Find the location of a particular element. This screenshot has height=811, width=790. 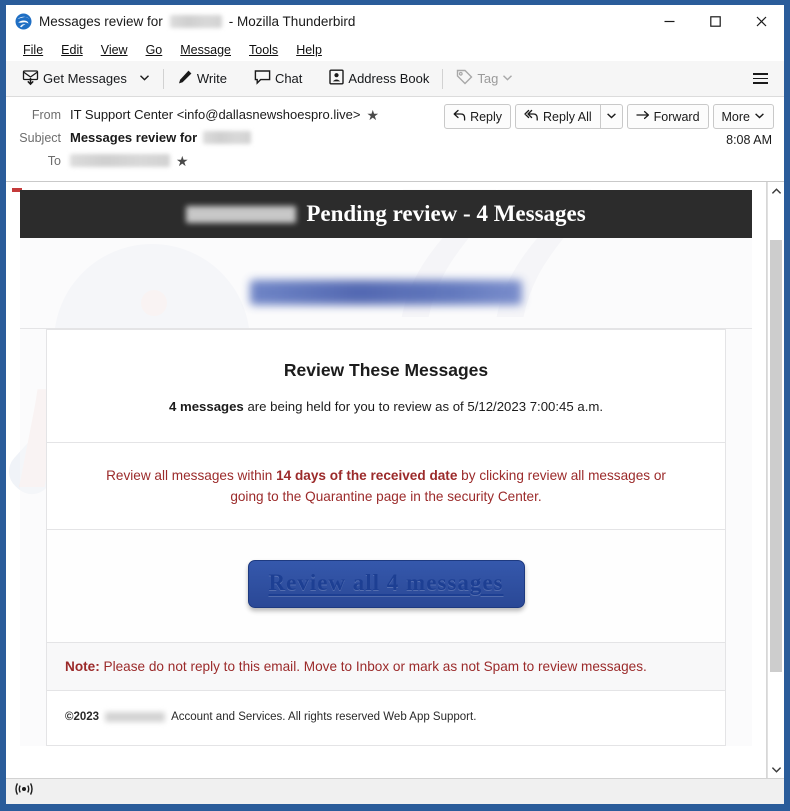

window-title-redacted is located at coordinates (195, 21).